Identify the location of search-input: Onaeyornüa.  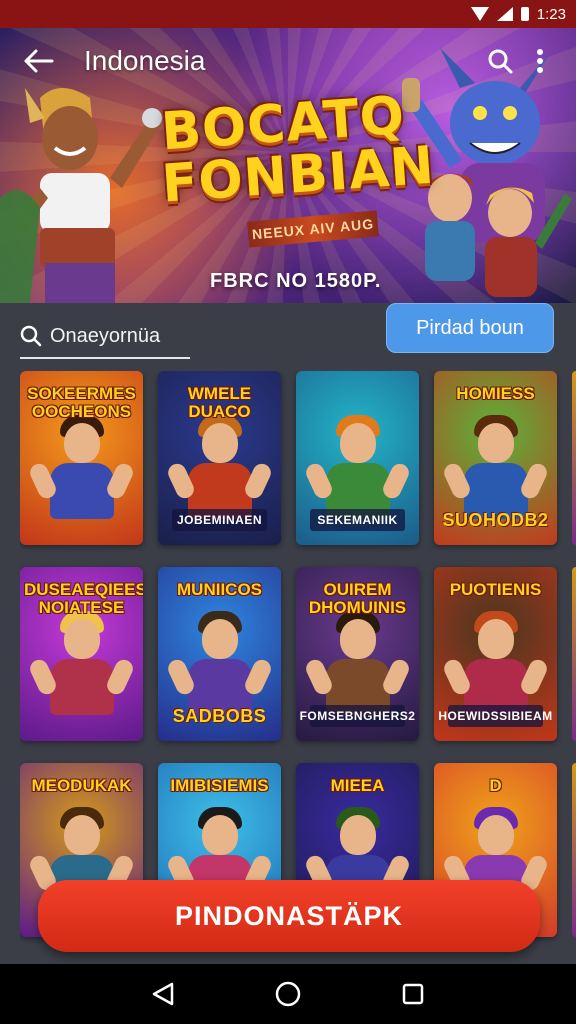
(105, 337).